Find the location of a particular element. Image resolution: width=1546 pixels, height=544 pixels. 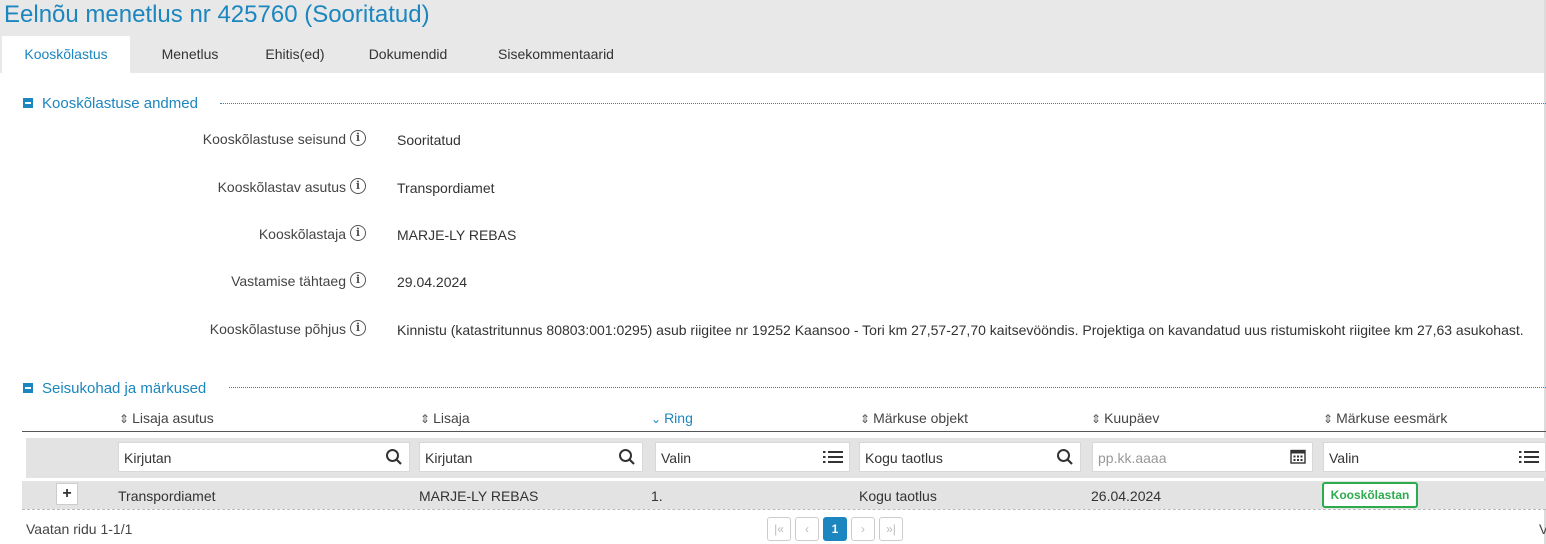

filter-ring-select: Valin is located at coordinates (752, 457).